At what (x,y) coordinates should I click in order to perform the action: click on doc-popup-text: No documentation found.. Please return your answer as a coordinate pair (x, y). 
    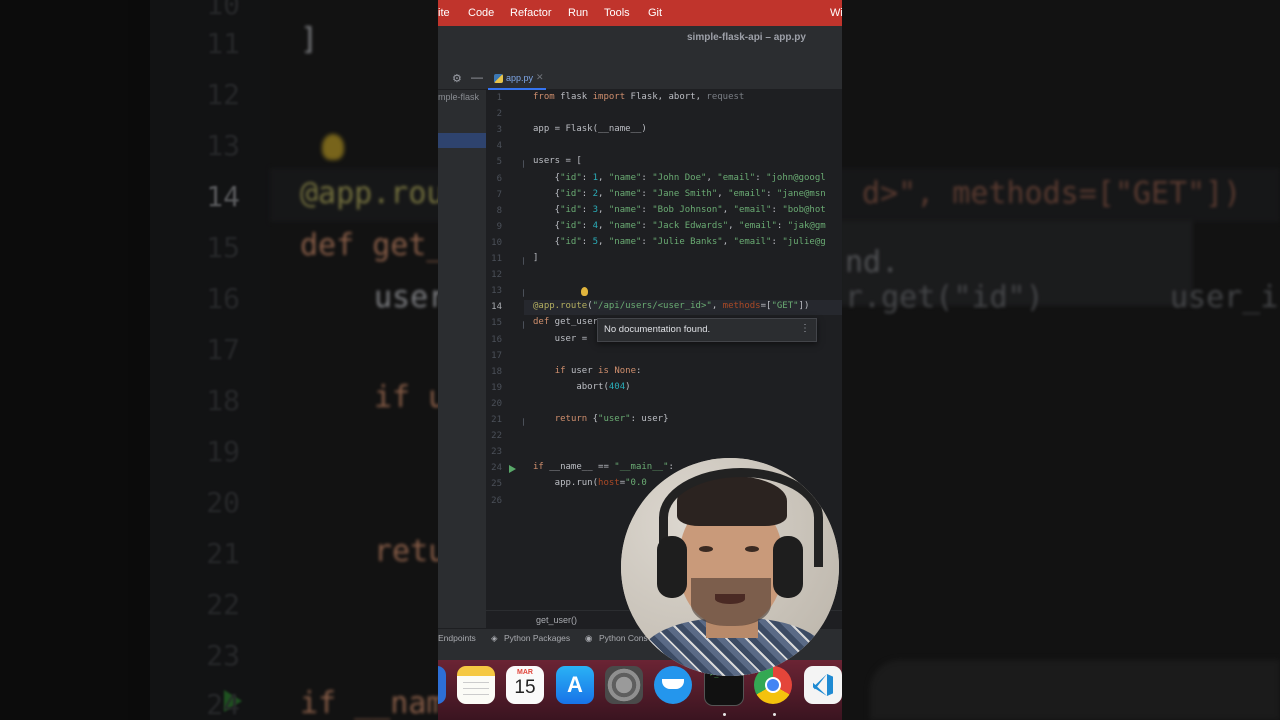
    Looking at the image, I should click on (657, 329).